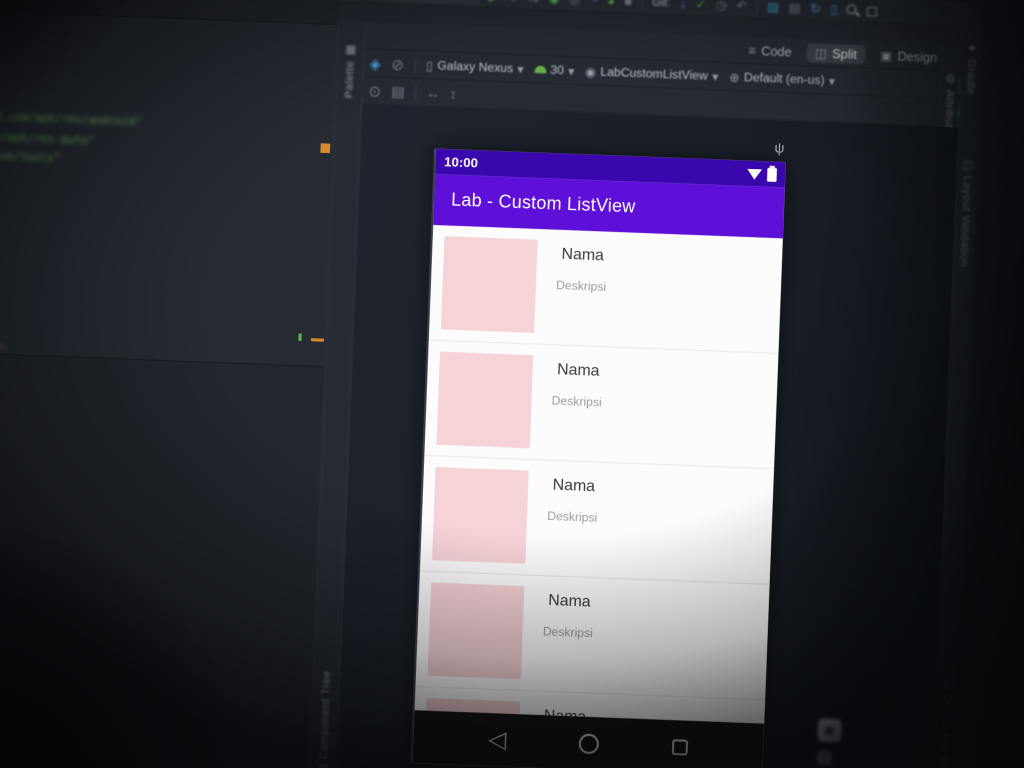 This screenshot has width=1024, height=768. I want to click on tool-window-gradle: ● Gradle, so click(971, 68).